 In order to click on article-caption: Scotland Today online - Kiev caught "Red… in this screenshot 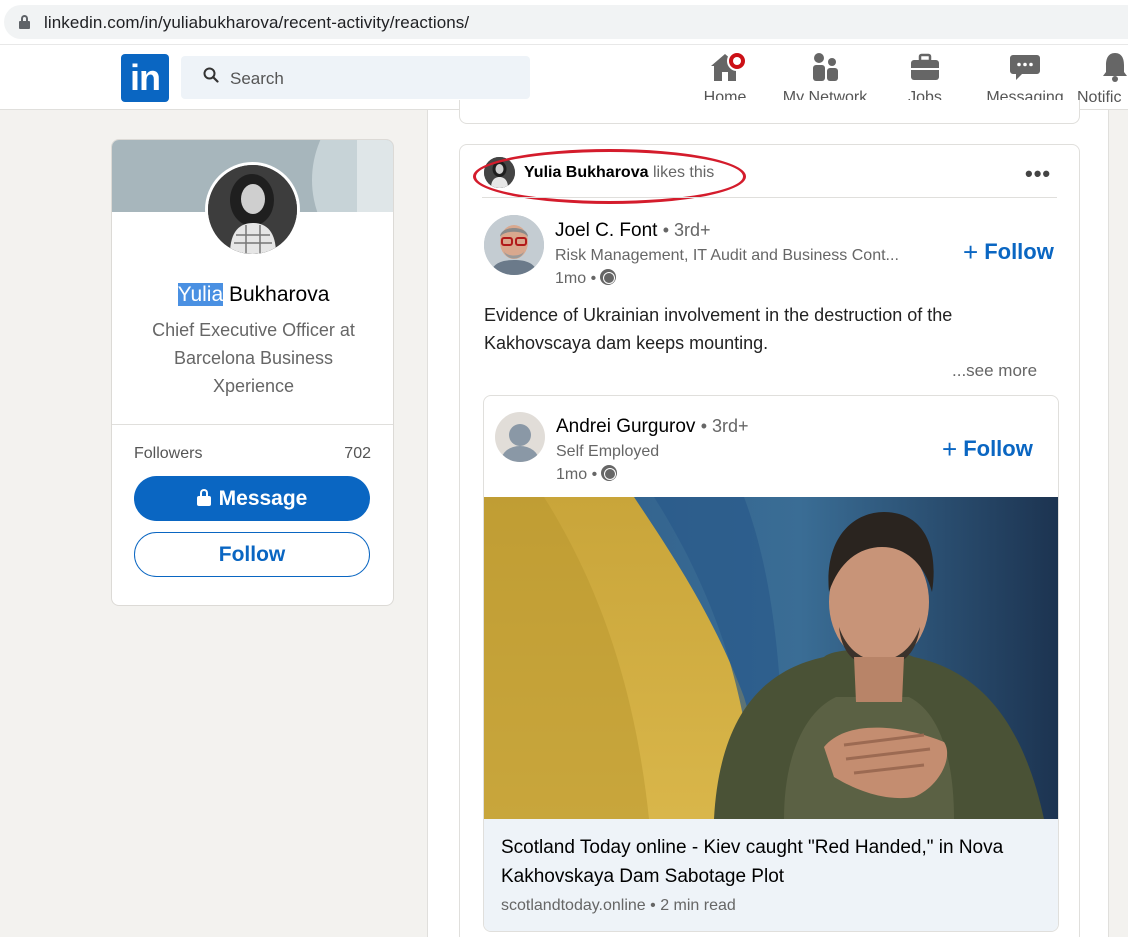, I will do `click(771, 875)`.